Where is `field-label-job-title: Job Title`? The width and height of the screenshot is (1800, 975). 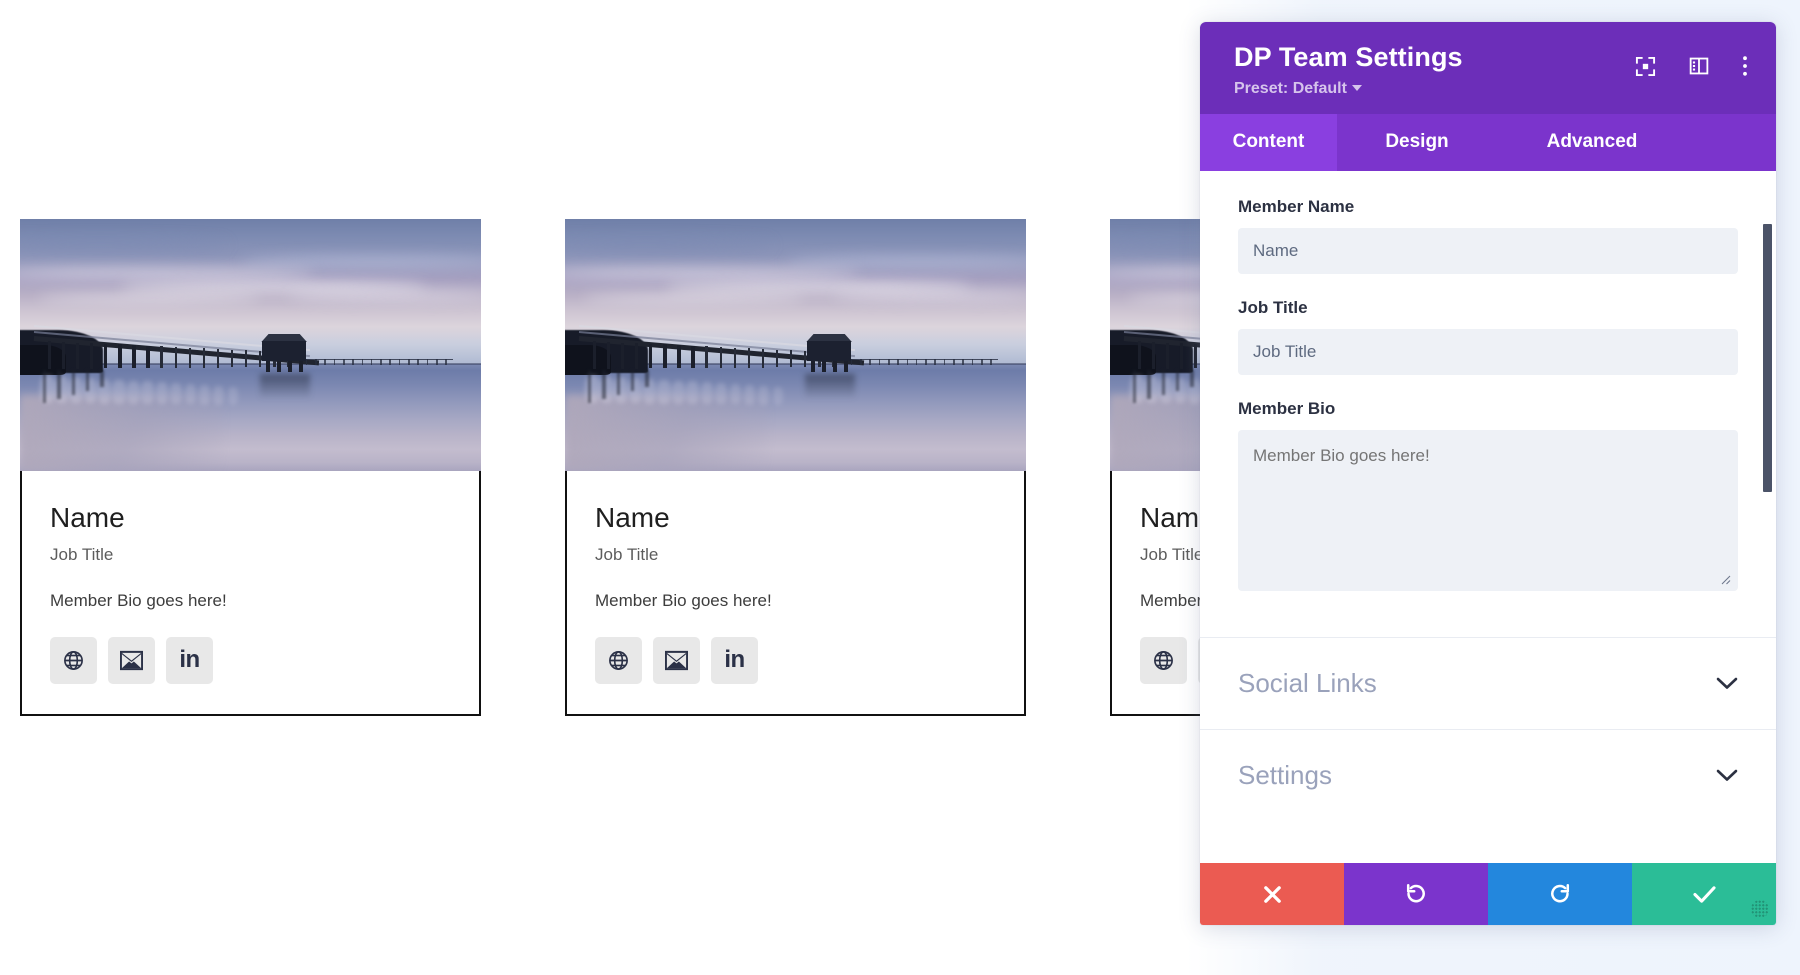
field-label-job-title: Job Title is located at coordinates (1273, 308).